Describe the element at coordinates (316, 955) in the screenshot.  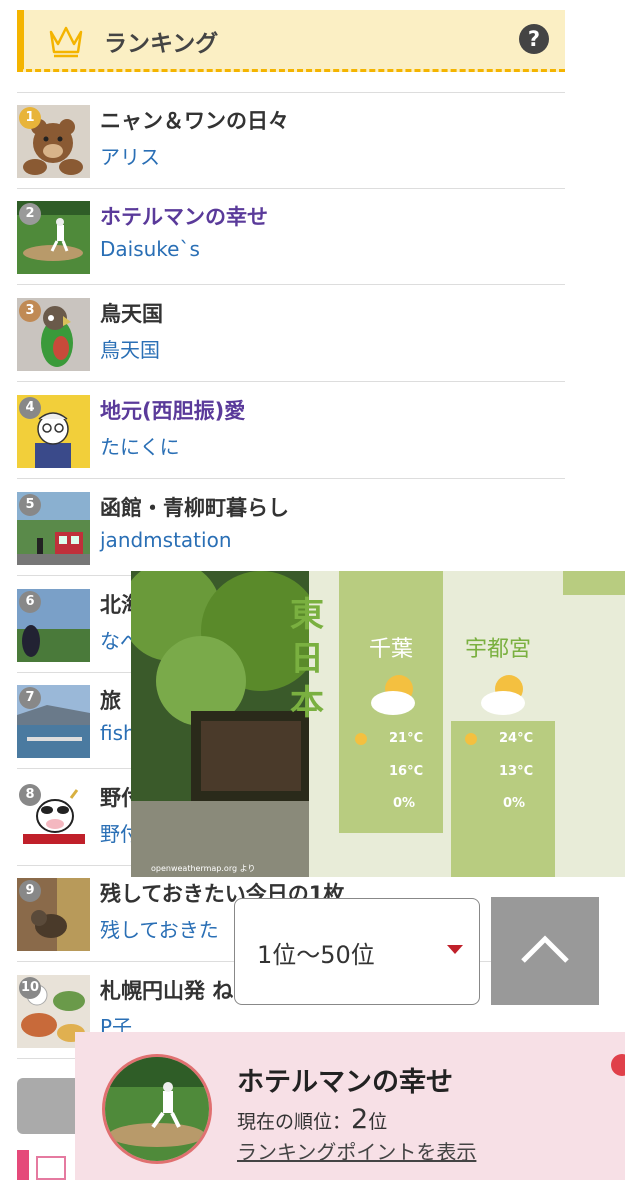
I see `rank-range-value: 1位〜50位` at that location.